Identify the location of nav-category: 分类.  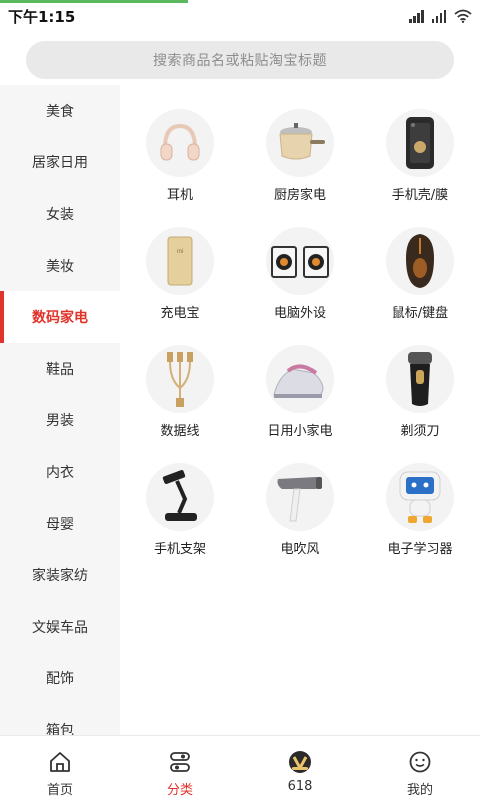
(180, 768).